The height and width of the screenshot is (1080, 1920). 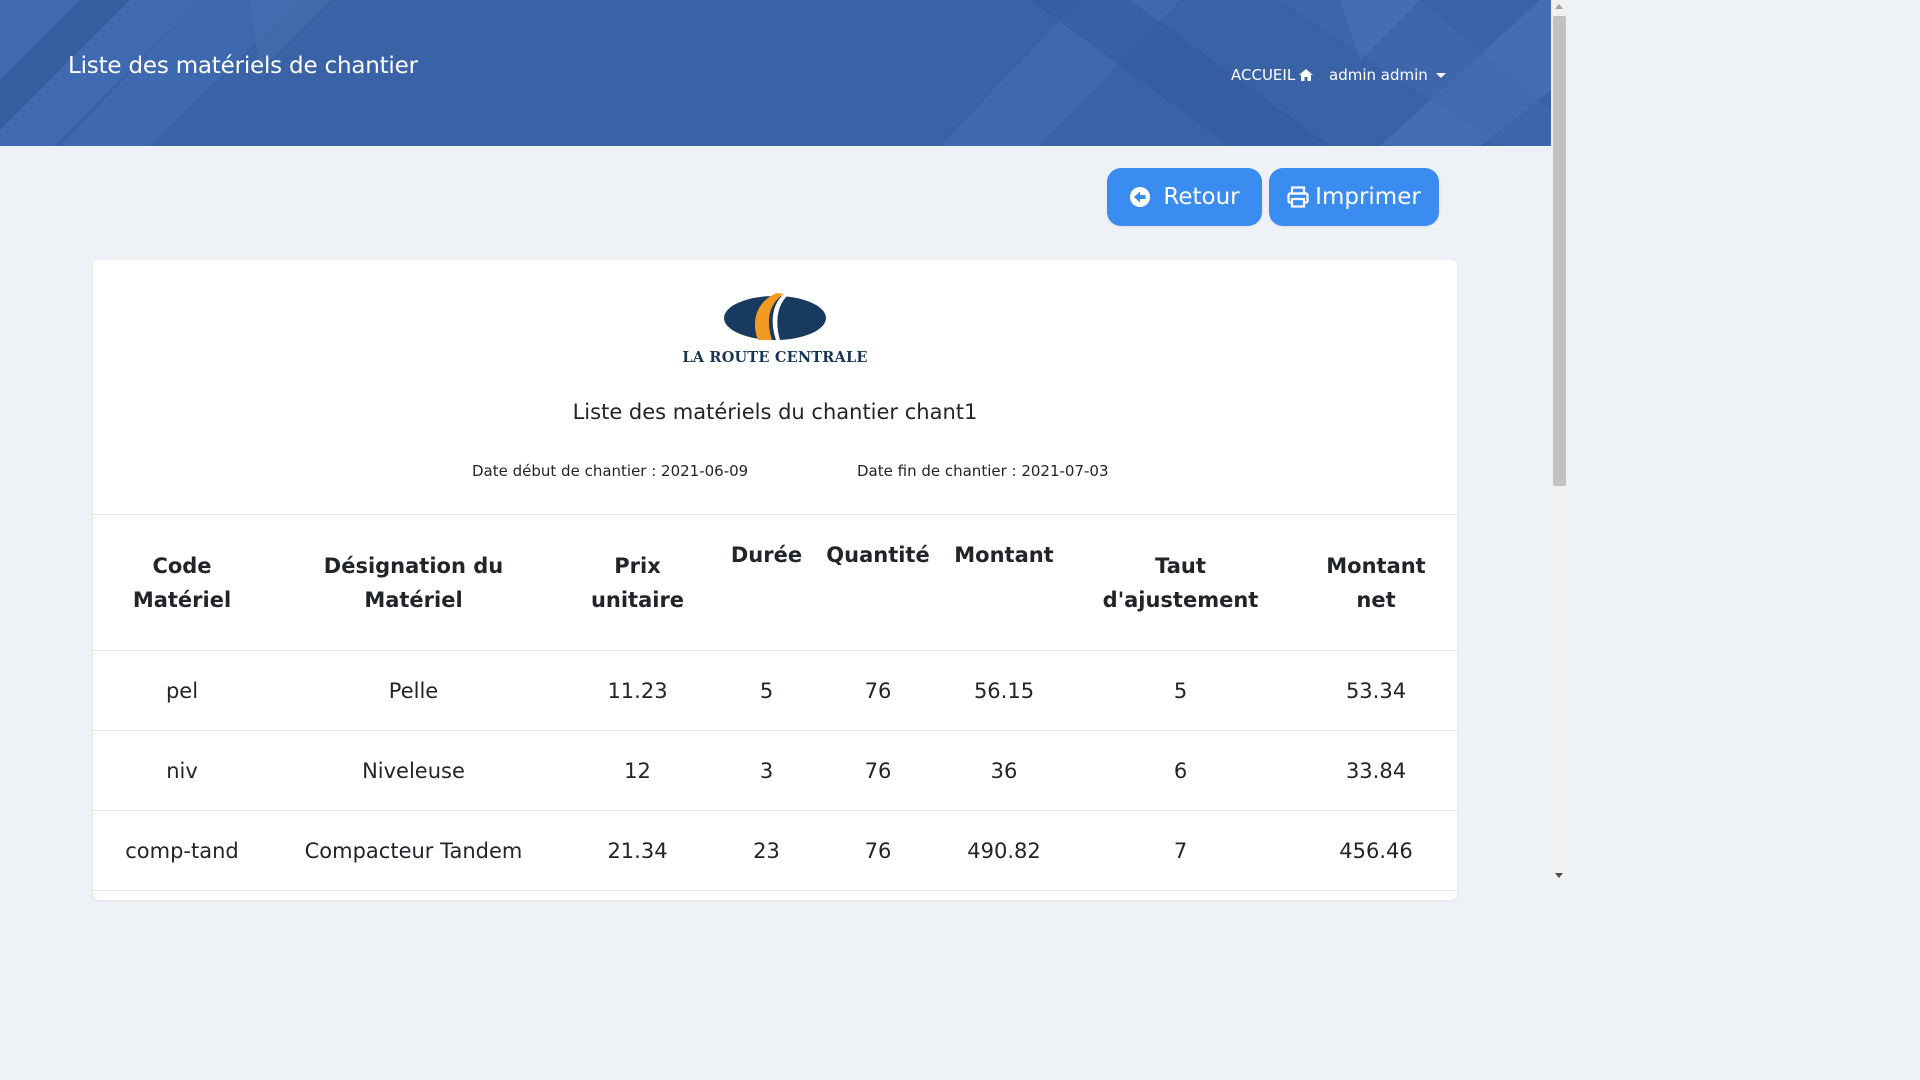 I want to click on vertical-scrollbar, so click(x=1559, y=441).